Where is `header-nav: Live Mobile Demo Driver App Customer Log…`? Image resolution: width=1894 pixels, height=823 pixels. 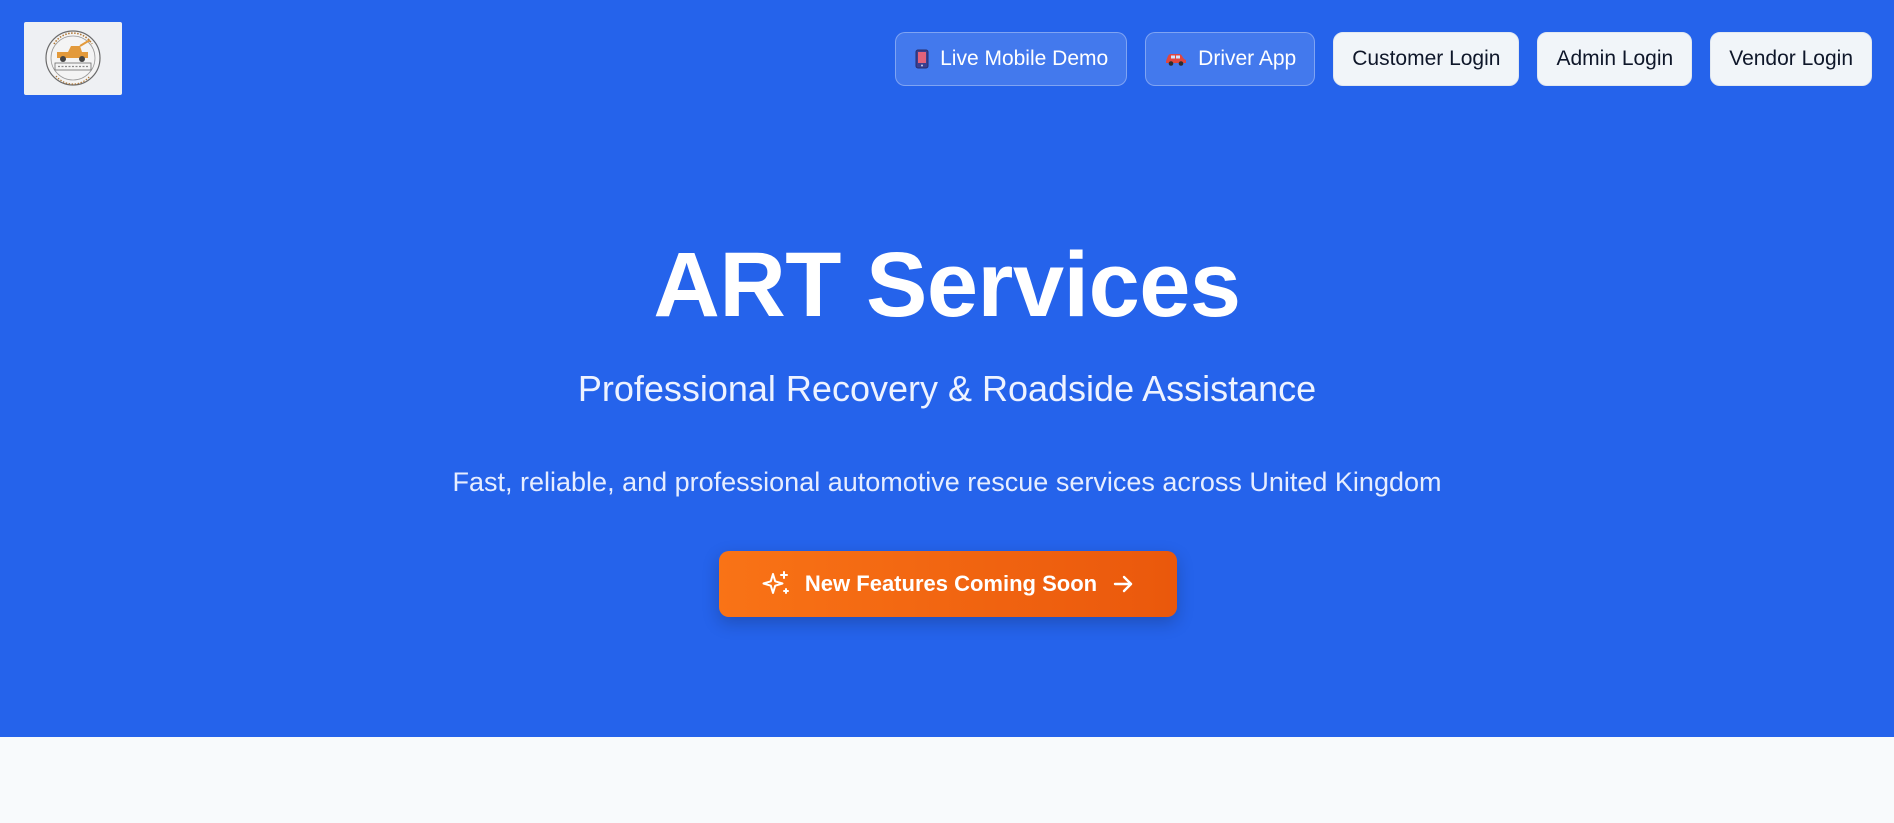 header-nav: Live Mobile Demo Driver App Customer Log… is located at coordinates (1383, 59).